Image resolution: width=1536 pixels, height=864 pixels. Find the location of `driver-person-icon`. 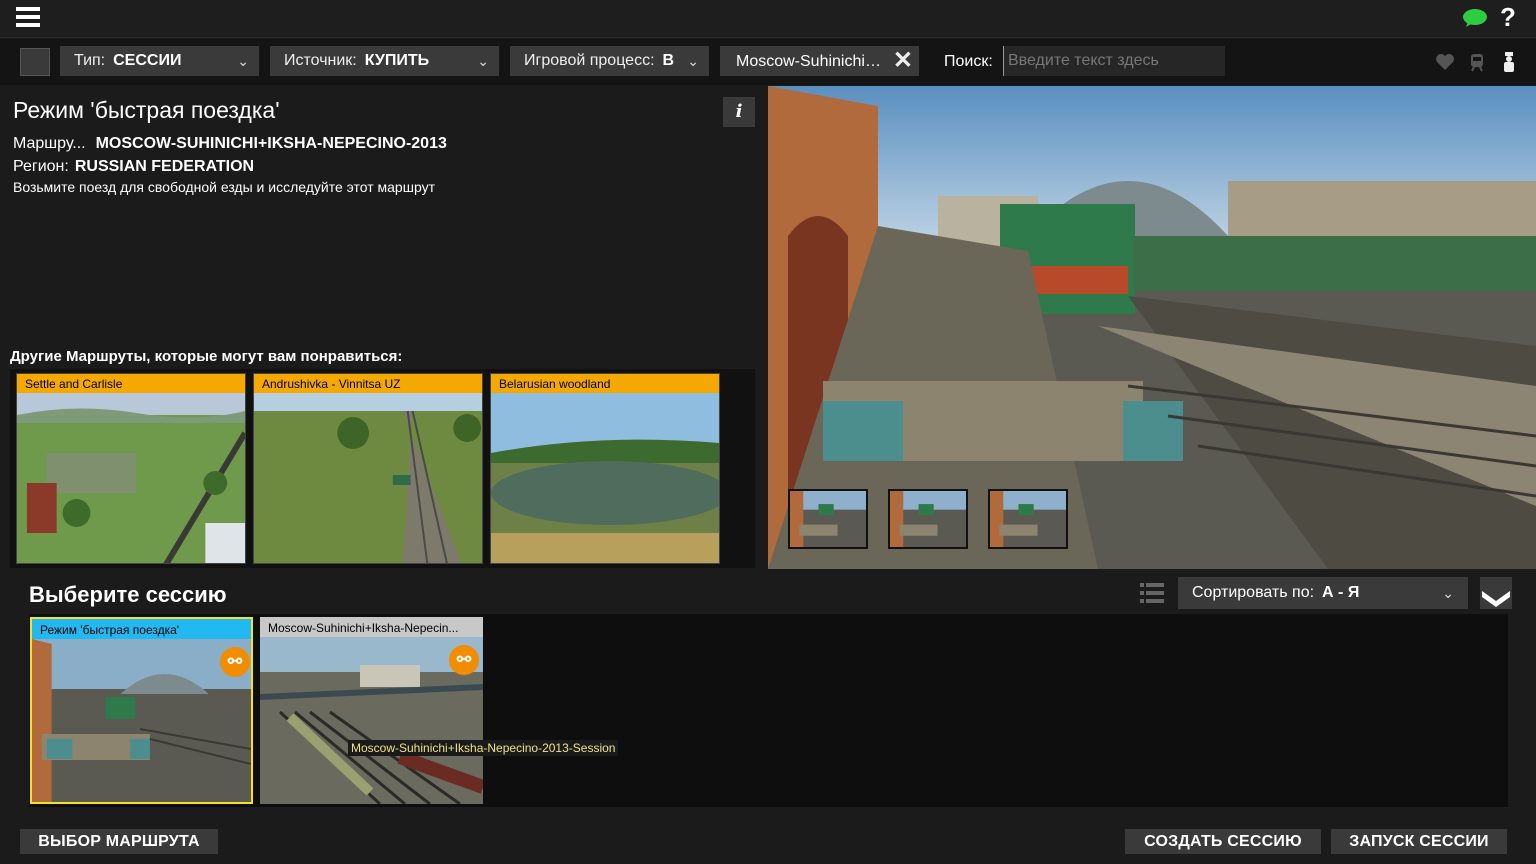

driver-person-icon is located at coordinates (1509, 62).